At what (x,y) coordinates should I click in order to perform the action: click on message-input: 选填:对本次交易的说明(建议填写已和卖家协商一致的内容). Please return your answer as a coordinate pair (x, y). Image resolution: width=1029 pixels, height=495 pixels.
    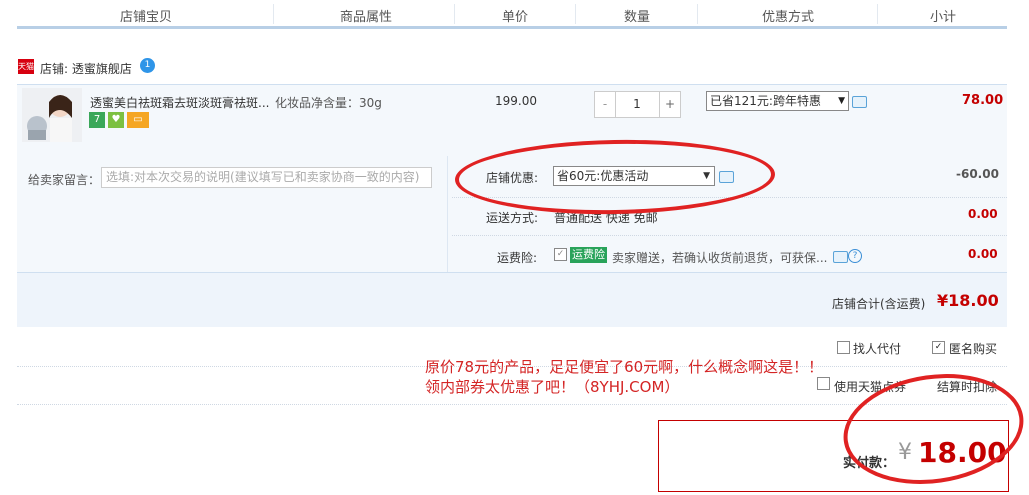
    Looking at the image, I should click on (266, 177).